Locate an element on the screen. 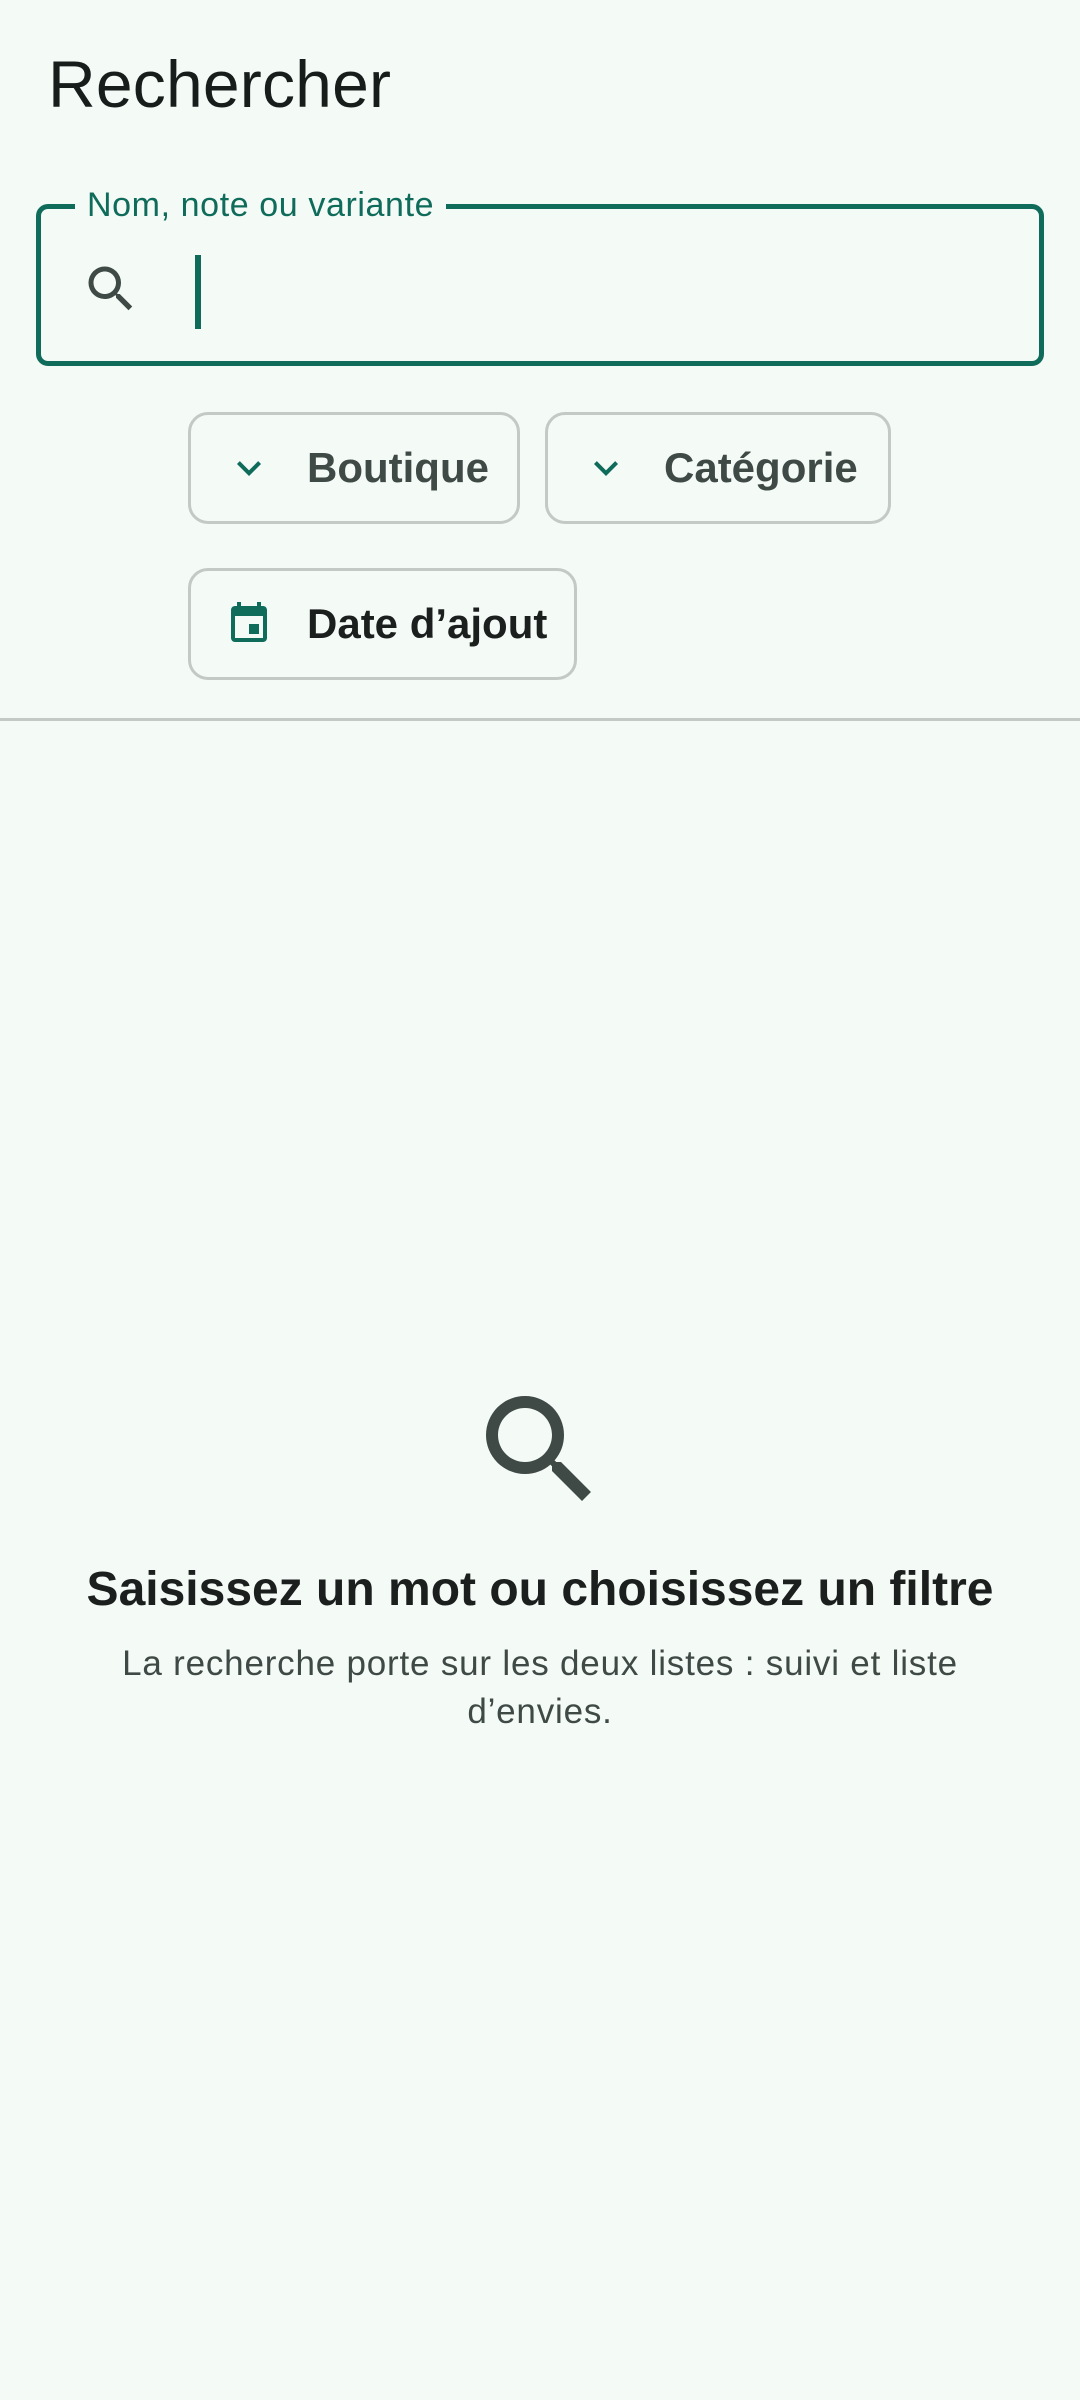 The image size is (1080, 2400). search-field-label: Nom, note ou variante is located at coordinates (261, 205).